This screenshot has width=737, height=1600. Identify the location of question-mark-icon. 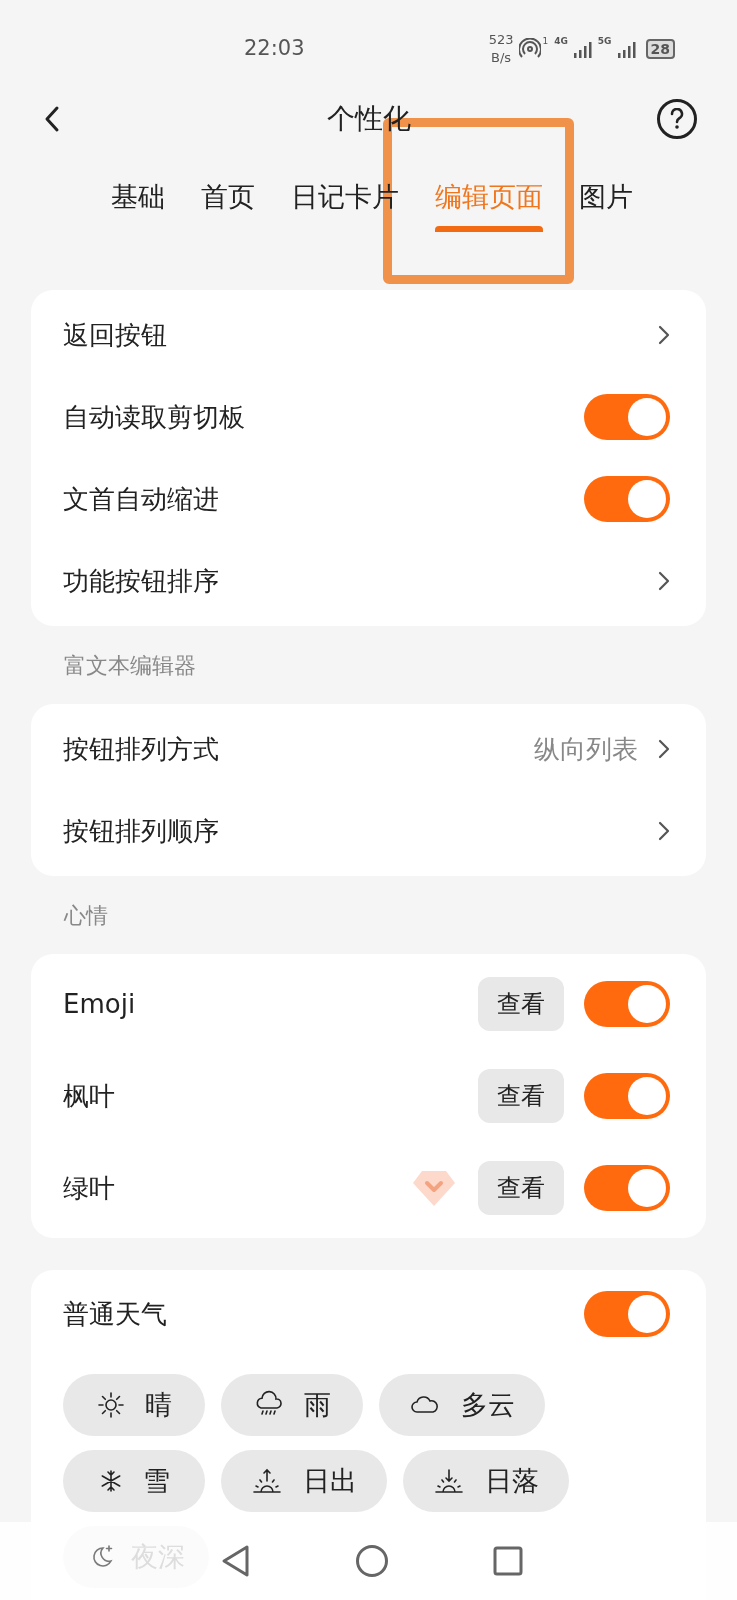
(677, 119).